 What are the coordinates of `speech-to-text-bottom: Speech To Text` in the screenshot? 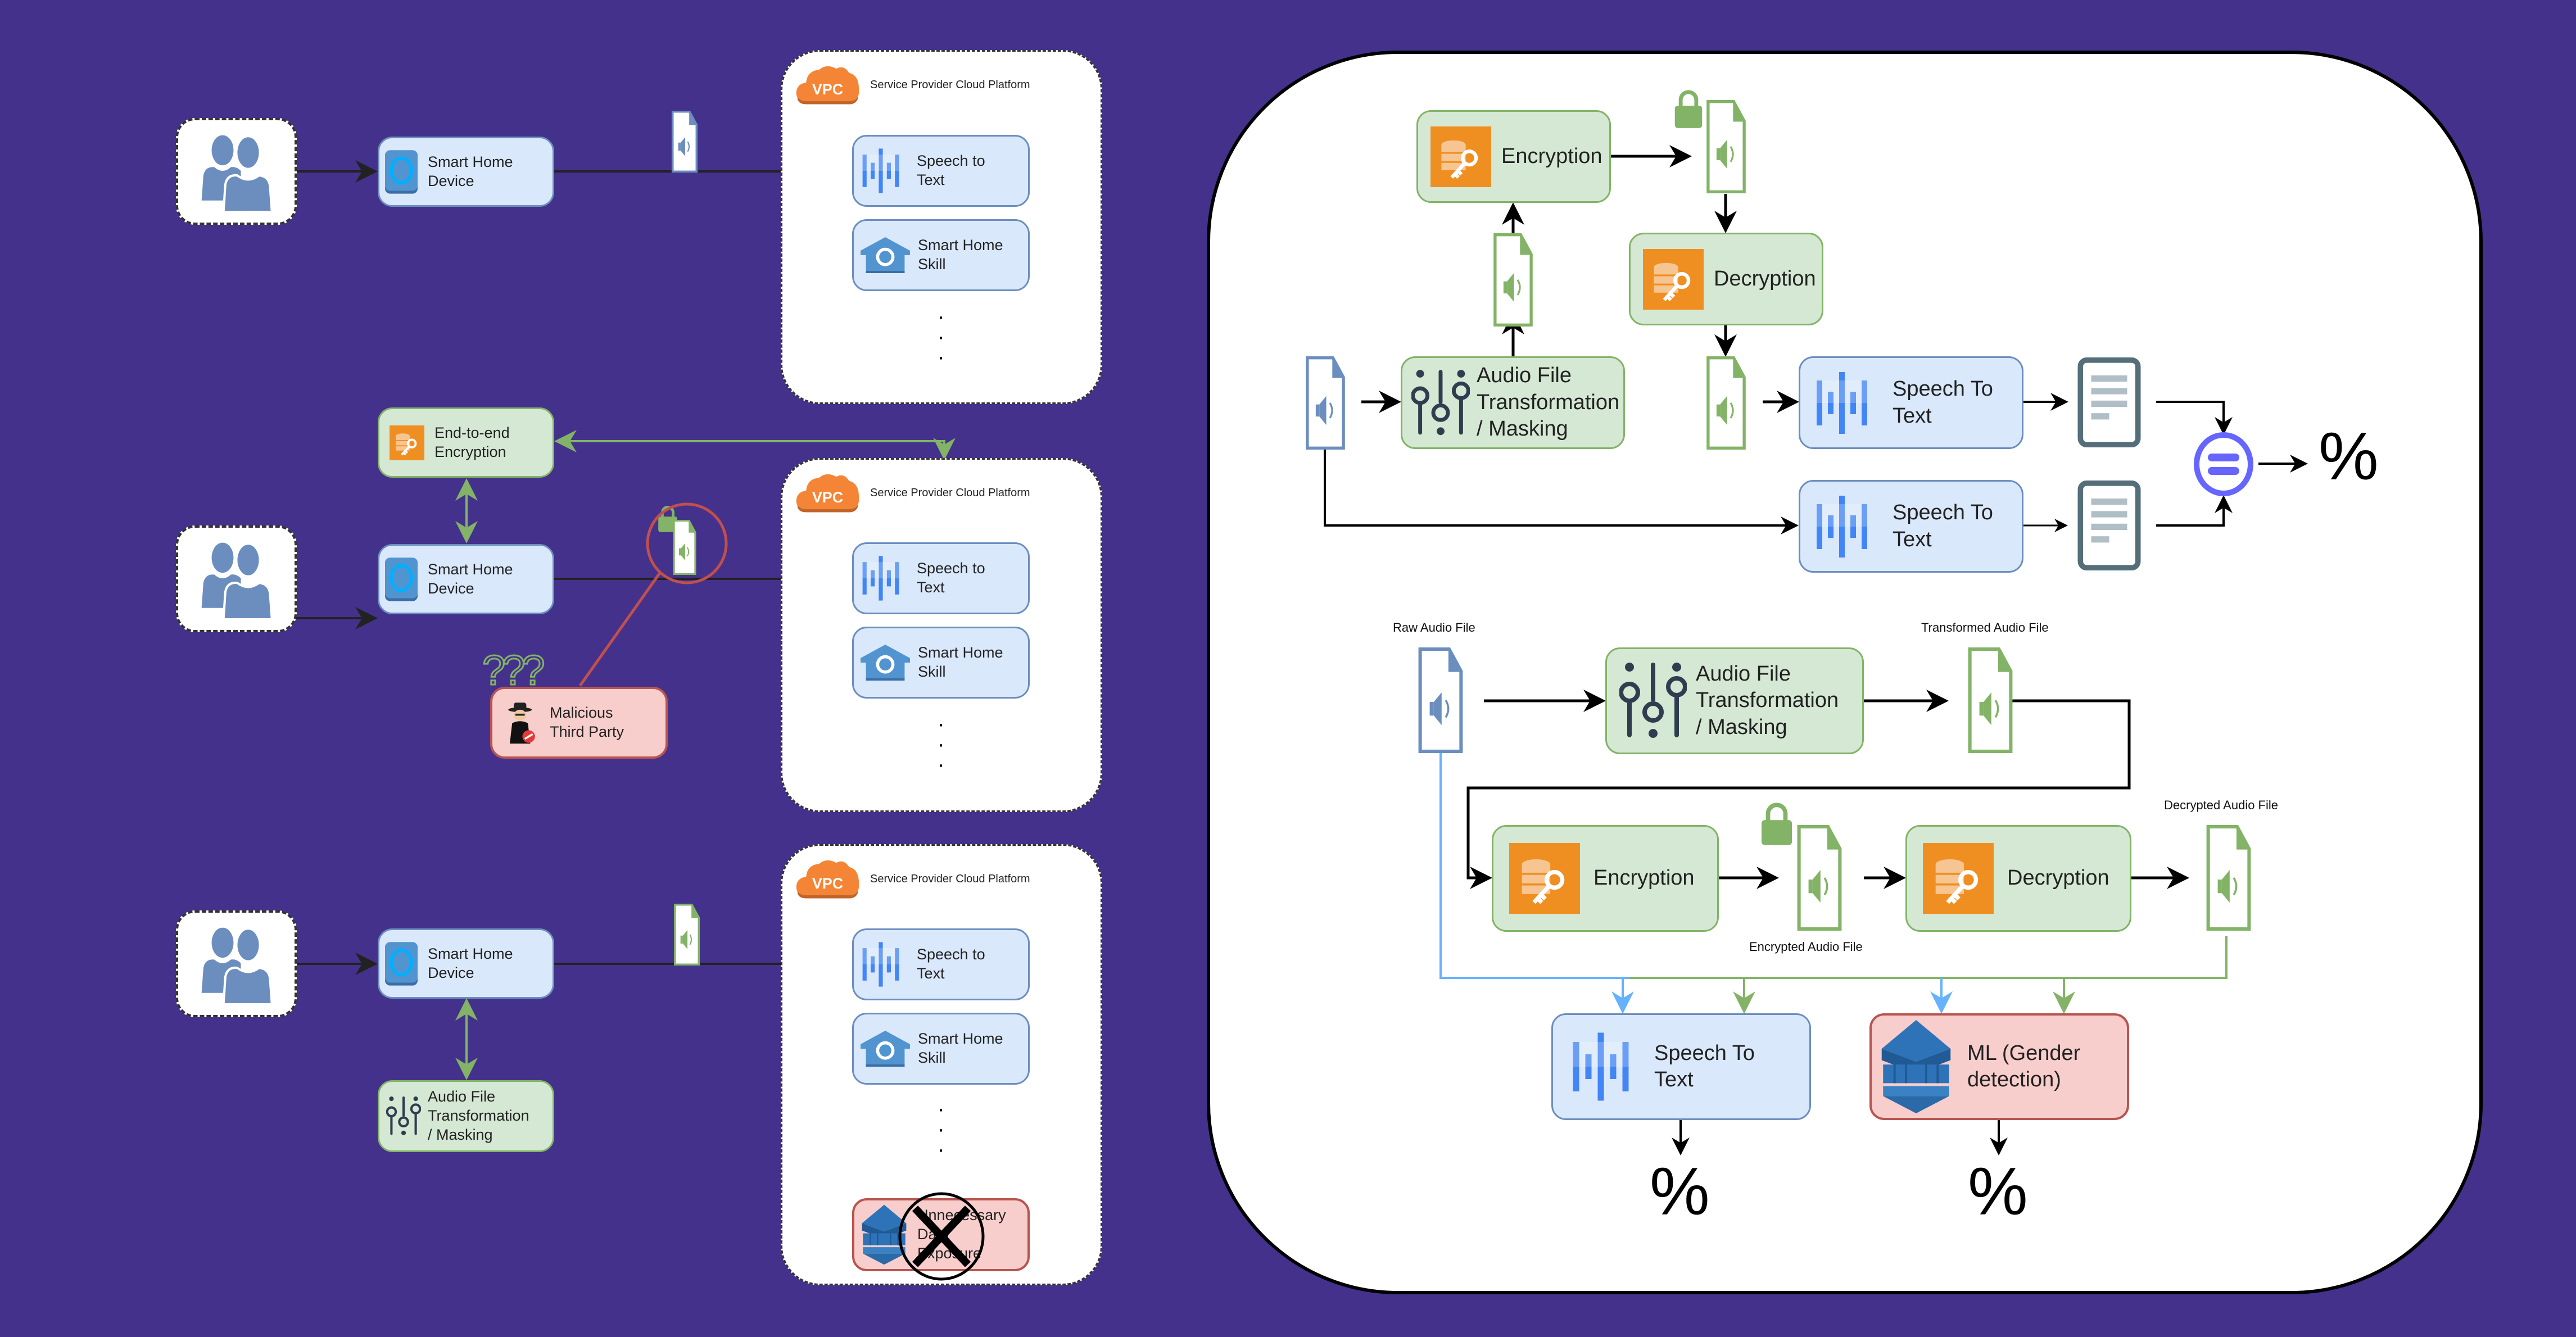 It's located at (1681, 1066).